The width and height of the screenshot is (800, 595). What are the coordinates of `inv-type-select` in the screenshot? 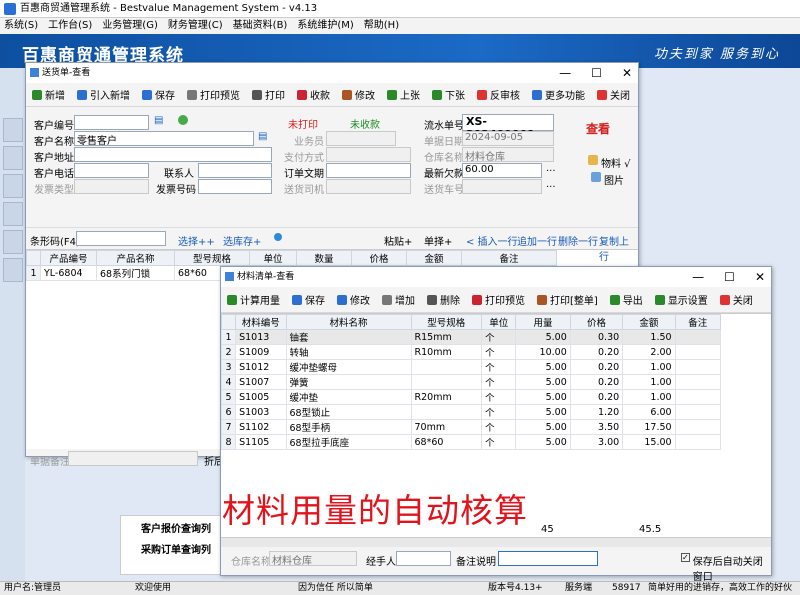 It's located at (111, 186).